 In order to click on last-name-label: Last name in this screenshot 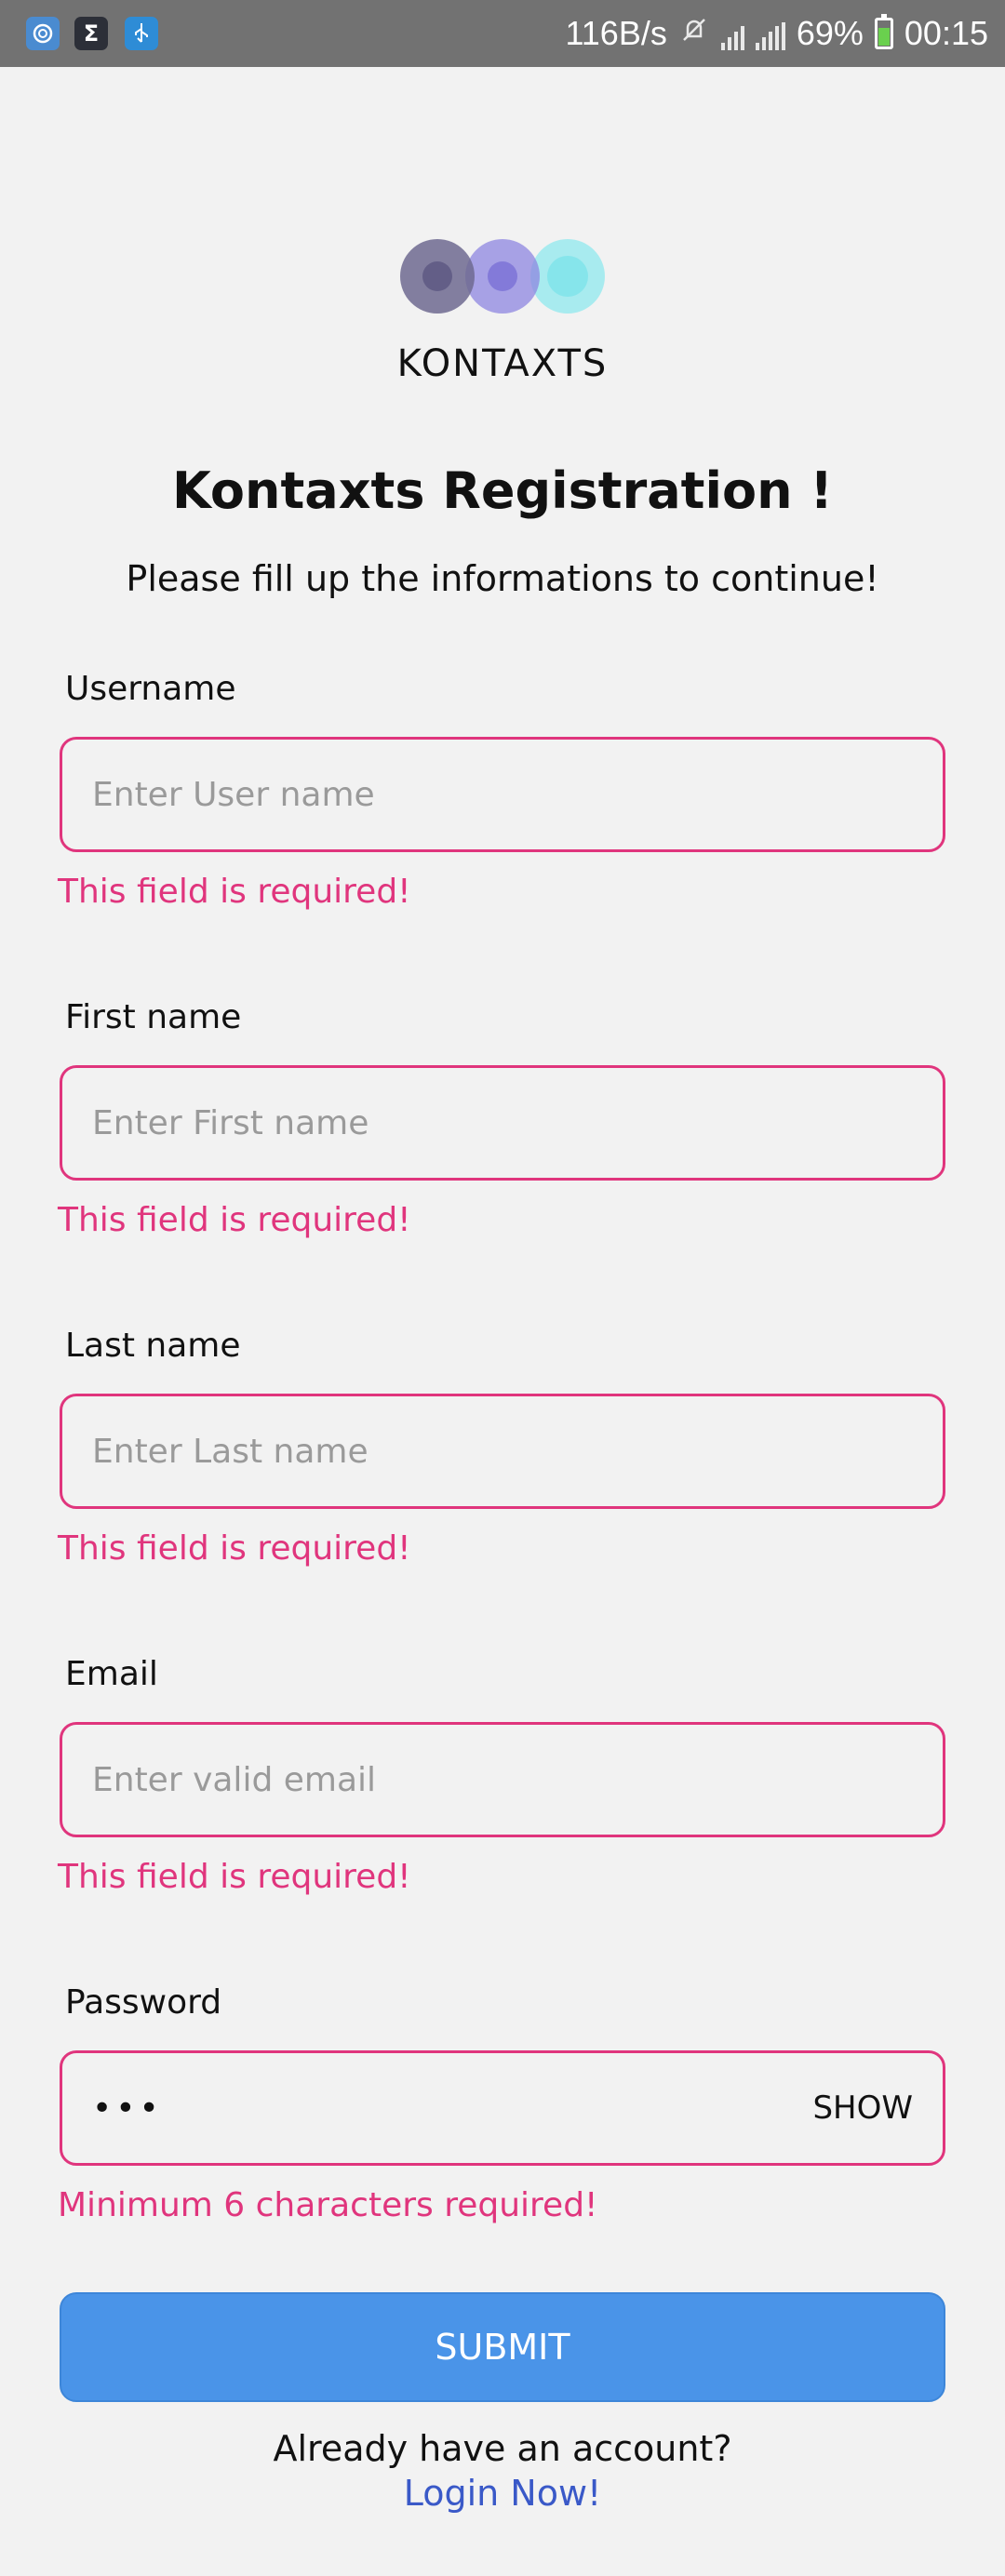, I will do `click(153, 1346)`.